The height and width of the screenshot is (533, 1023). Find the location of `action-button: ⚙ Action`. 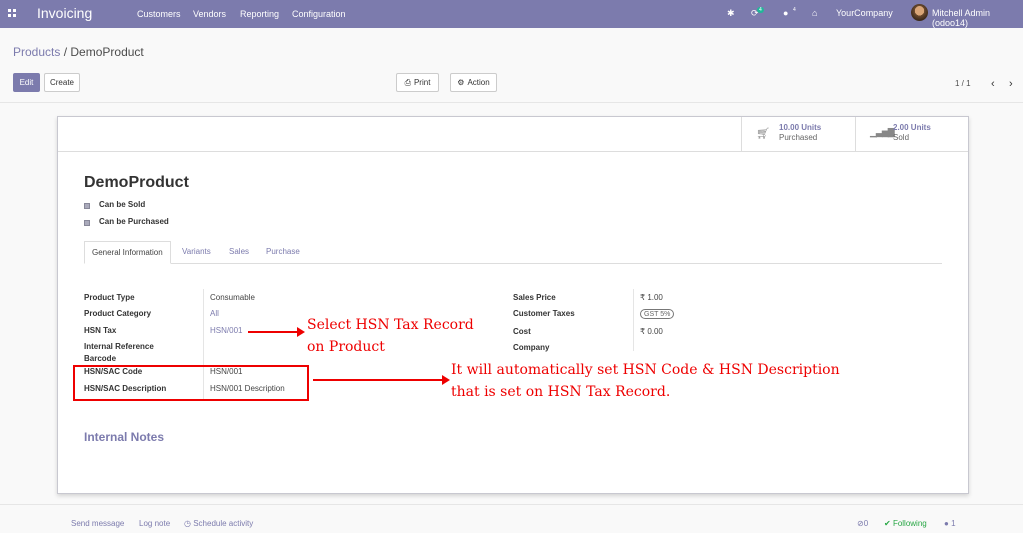

action-button: ⚙ Action is located at coordinates (473, 82).